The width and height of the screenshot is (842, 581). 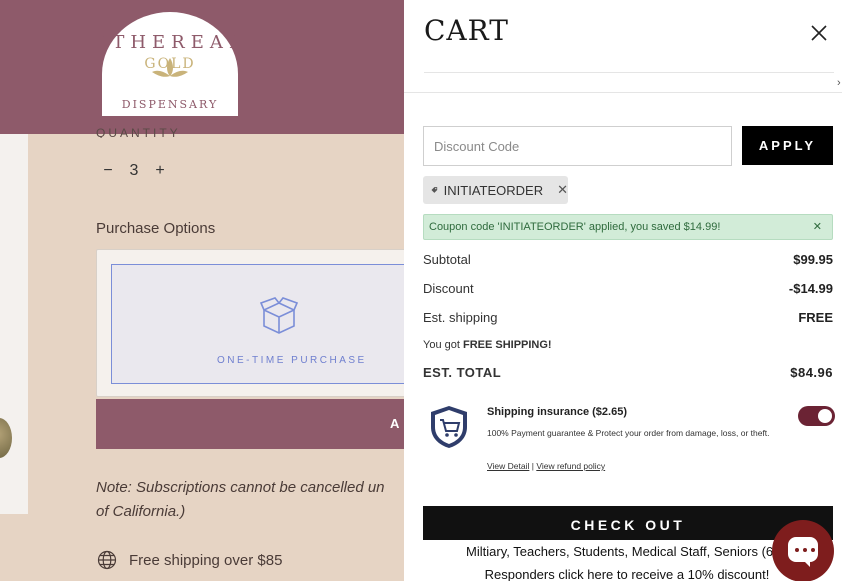 I want to click on shipping-label: Est. shipping, so click(x=460, y=317).